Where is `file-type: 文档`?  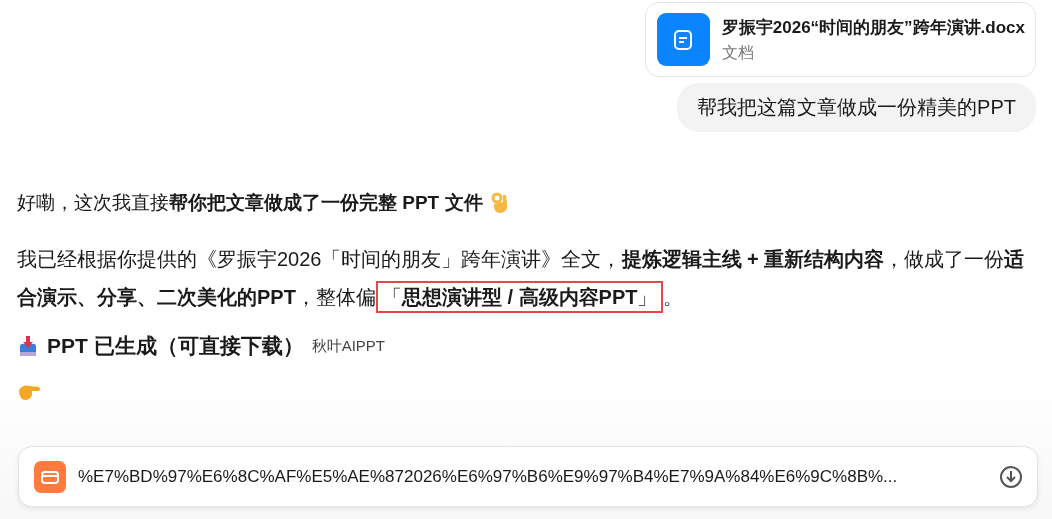
file-type: 文档 is located at coordinates (738, 52).